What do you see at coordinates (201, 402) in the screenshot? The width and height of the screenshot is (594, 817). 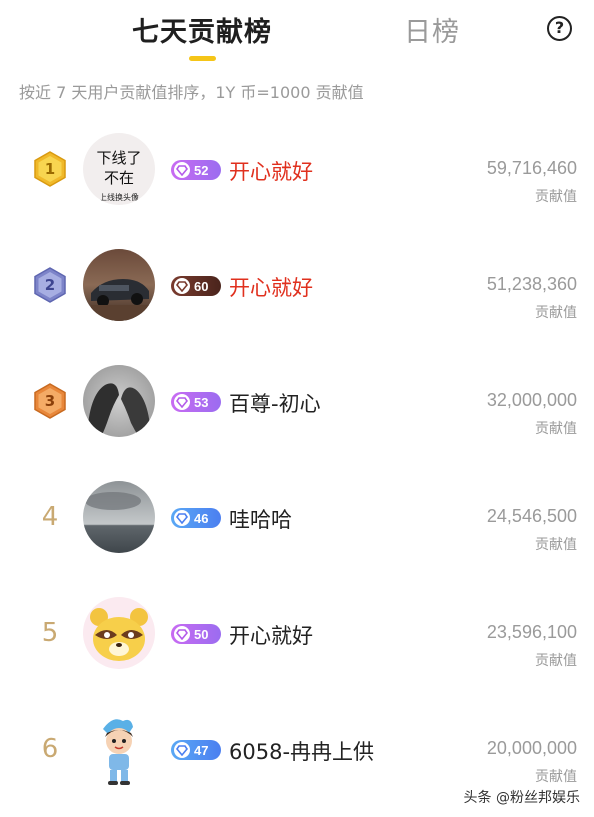 I see `level-number: 53` at bounding box center [201, 402].